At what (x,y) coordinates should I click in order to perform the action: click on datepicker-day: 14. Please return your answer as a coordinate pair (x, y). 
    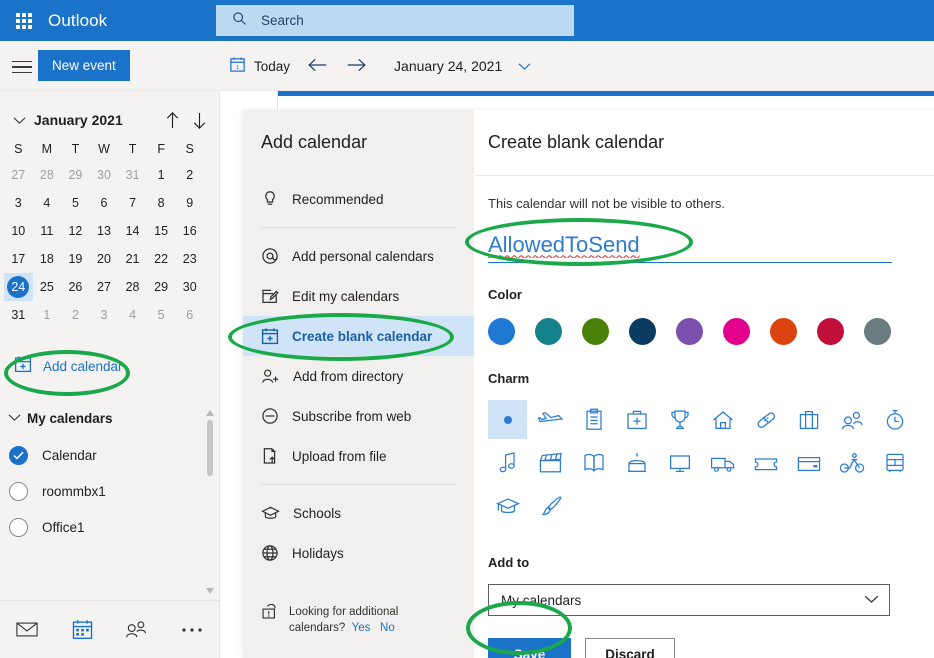
    Looking at the image, I should click on (132, 231).